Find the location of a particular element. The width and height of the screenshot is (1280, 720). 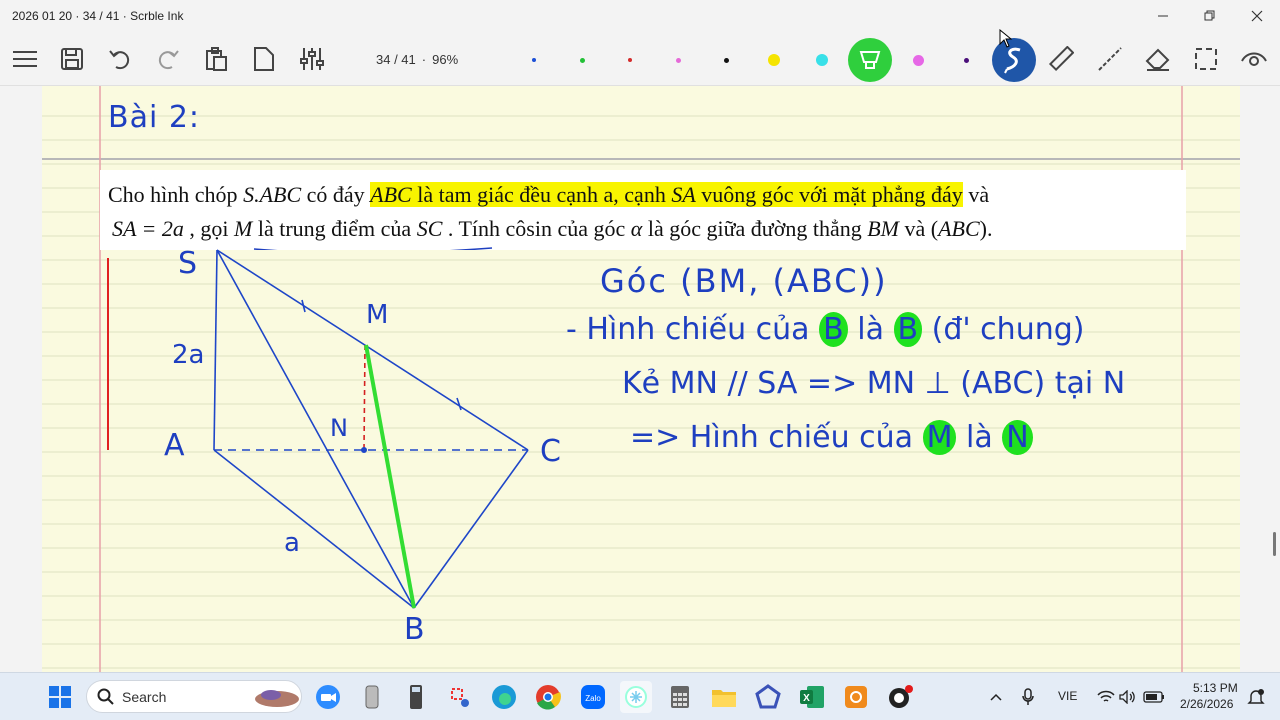

taskbar-search: Search is located at coordinates (194, 696).